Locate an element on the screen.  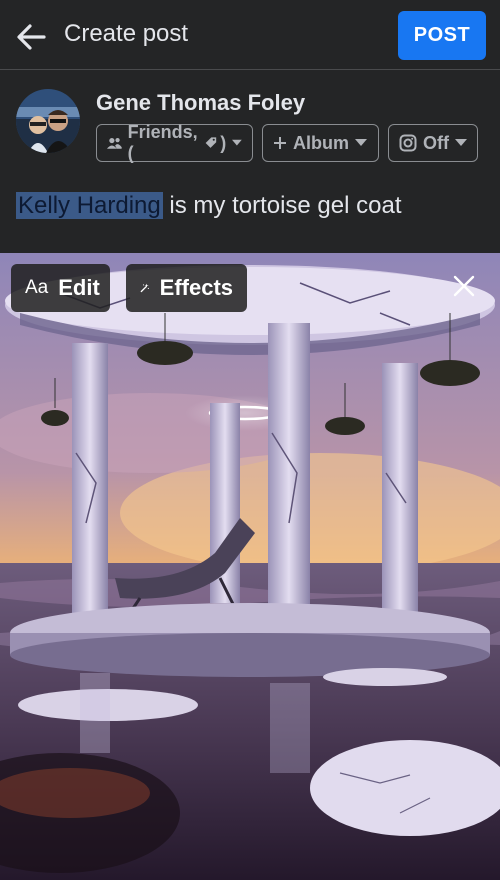
instagram-icon is located at coordinates (408, 143).